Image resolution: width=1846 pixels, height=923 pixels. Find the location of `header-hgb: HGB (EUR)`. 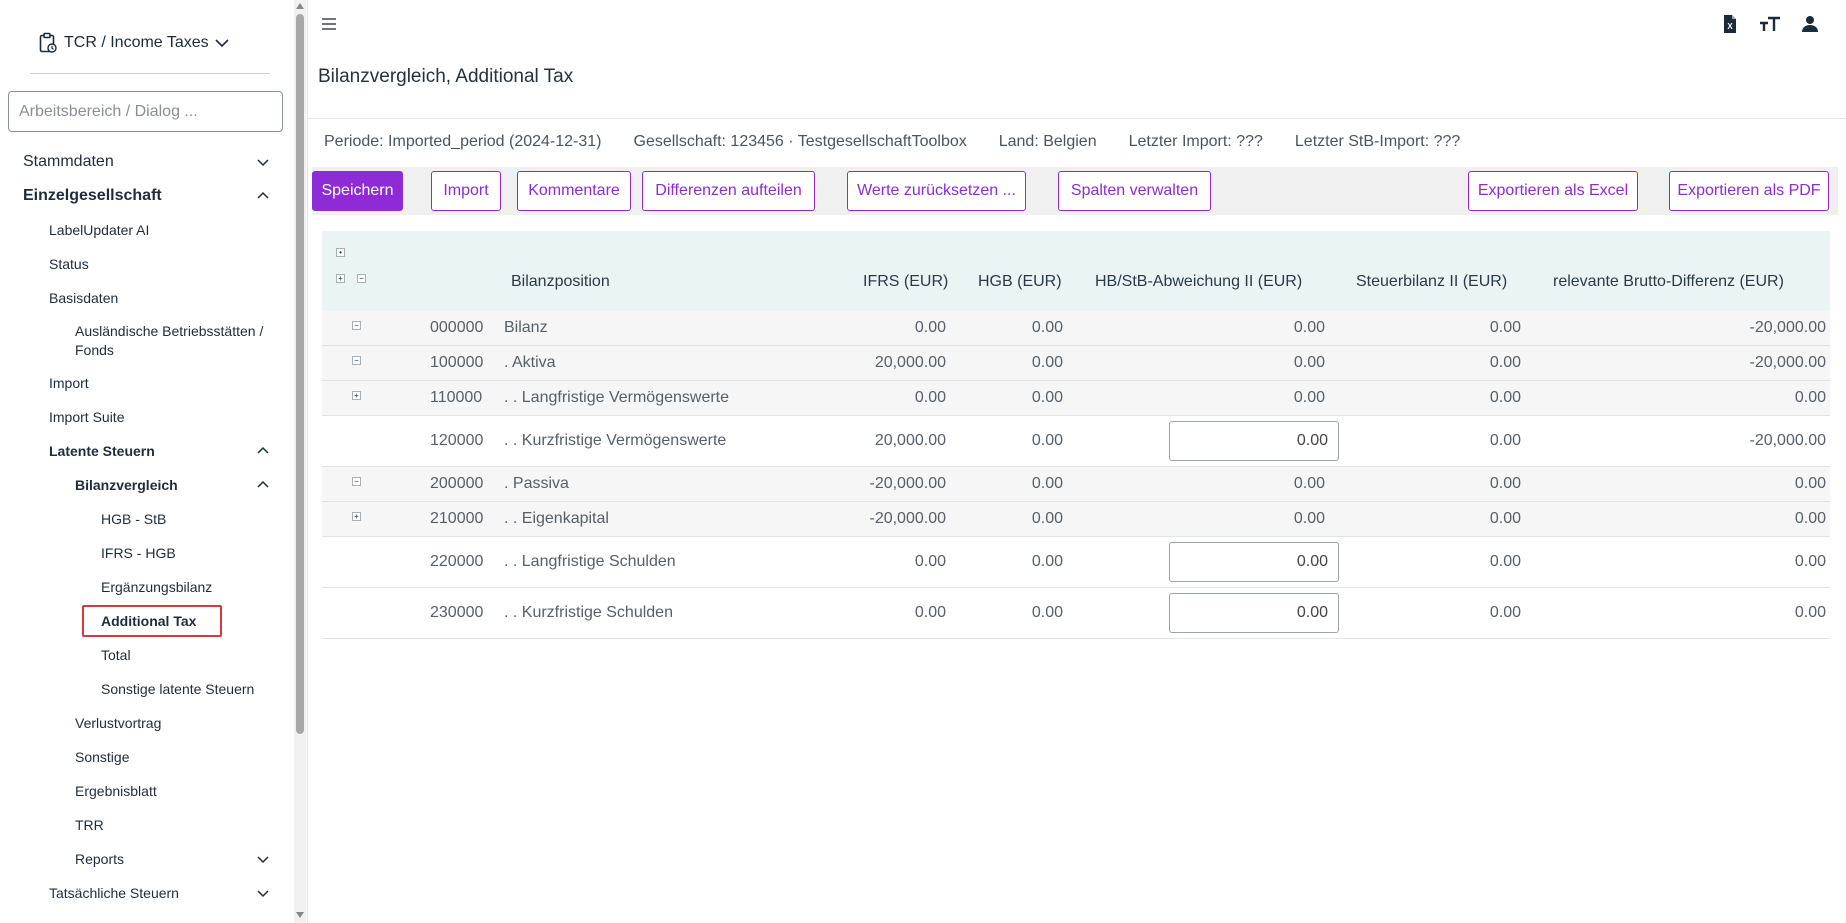

header-hgb: HGB (EUR) is located at coordinates (1020, 282).